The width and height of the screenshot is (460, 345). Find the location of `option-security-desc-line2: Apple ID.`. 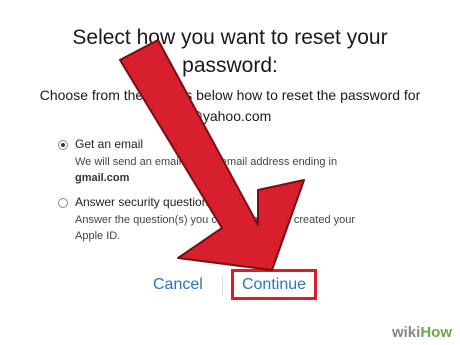

option-security-desc-line2: Apple ID. is located at coordinates (98, 236).